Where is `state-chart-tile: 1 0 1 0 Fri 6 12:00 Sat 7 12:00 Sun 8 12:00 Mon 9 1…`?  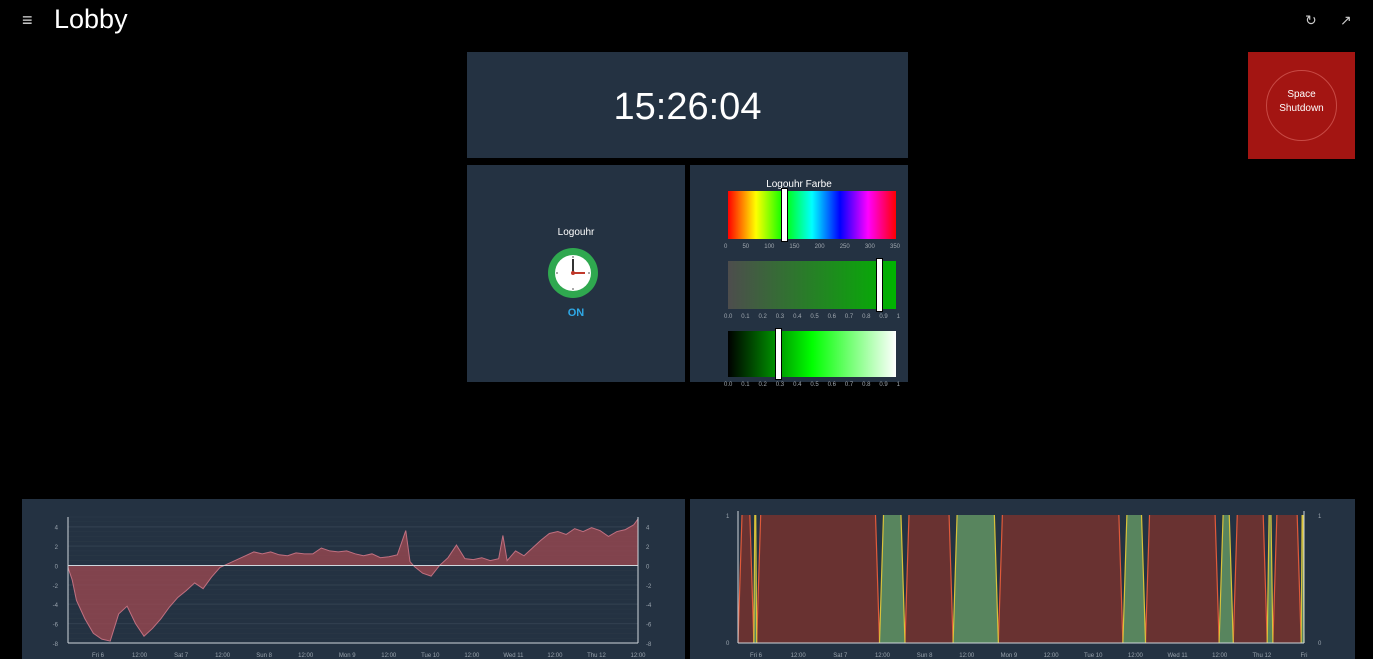 state-chart-tile: 1 0 1 0 Fri 6 12:00 Sat 7 12:00 Sun 8 12:00 Mon 9 1… is located at coordinates (1022, 579).